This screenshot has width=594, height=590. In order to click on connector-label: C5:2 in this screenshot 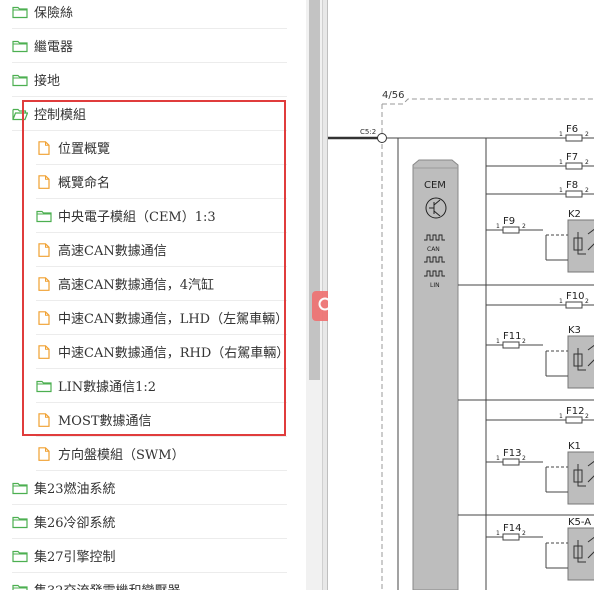, I will do `click(368, 132)`.